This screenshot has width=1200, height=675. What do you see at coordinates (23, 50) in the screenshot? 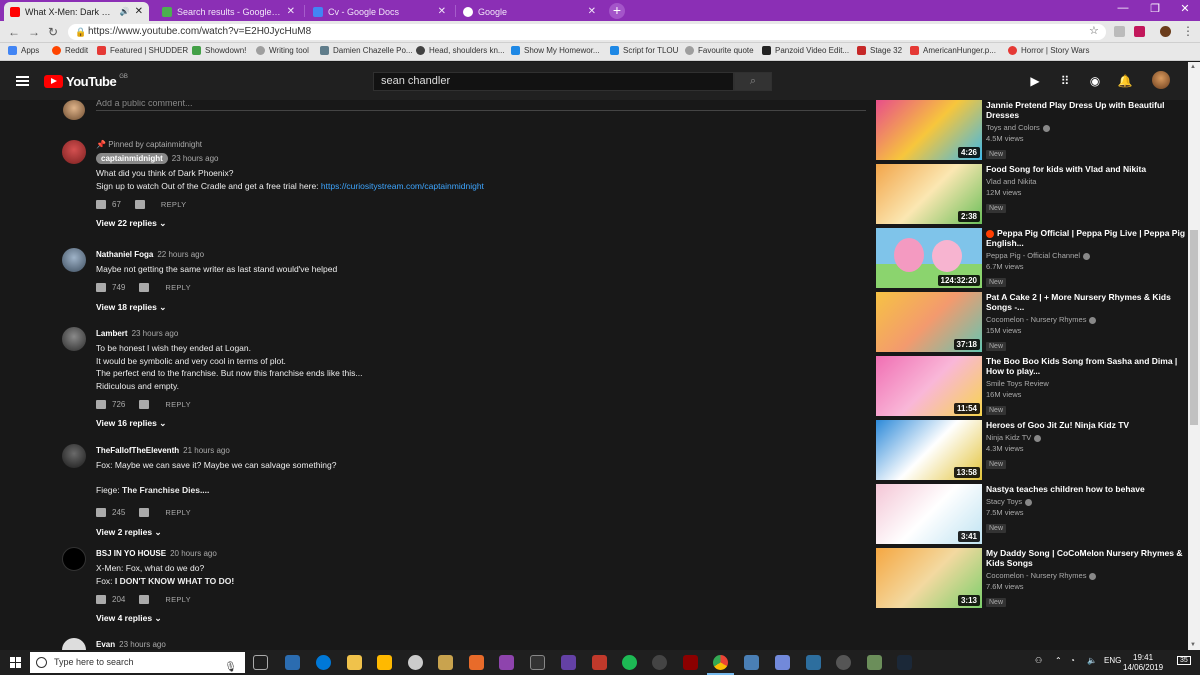
I see `bookmark-item: Apps` at bounding box center [23, 50].